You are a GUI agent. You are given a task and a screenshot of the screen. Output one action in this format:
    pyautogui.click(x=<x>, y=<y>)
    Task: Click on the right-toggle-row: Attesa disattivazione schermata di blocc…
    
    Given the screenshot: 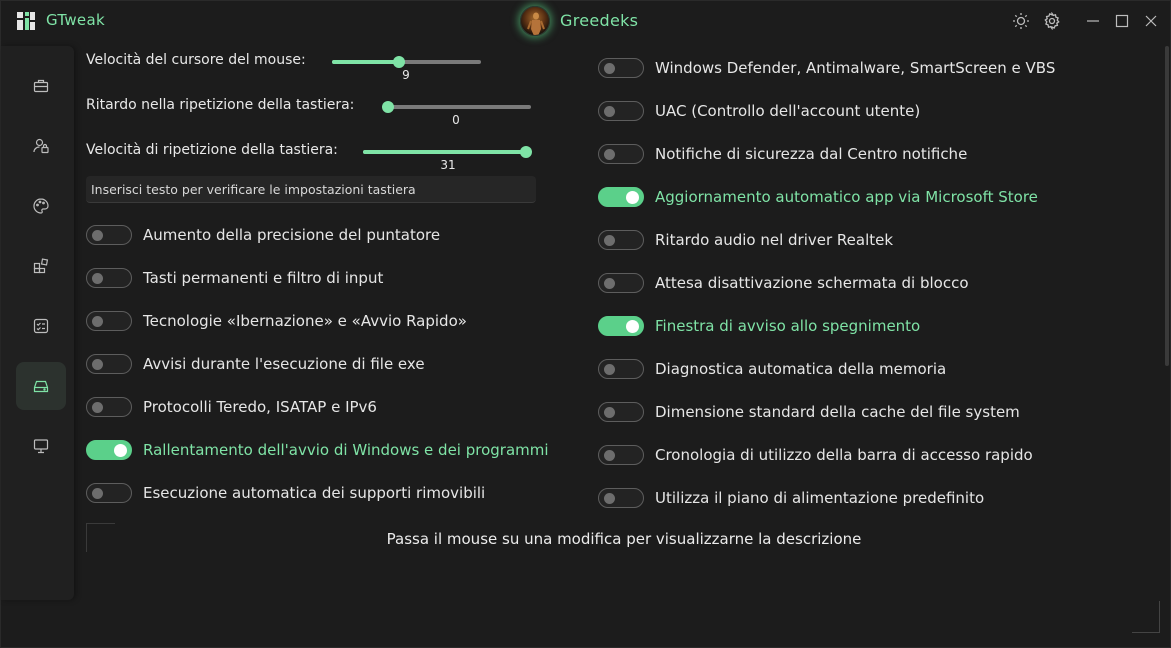 What is the action you would take?
    pyautogui.click(x=783, y=283)
    